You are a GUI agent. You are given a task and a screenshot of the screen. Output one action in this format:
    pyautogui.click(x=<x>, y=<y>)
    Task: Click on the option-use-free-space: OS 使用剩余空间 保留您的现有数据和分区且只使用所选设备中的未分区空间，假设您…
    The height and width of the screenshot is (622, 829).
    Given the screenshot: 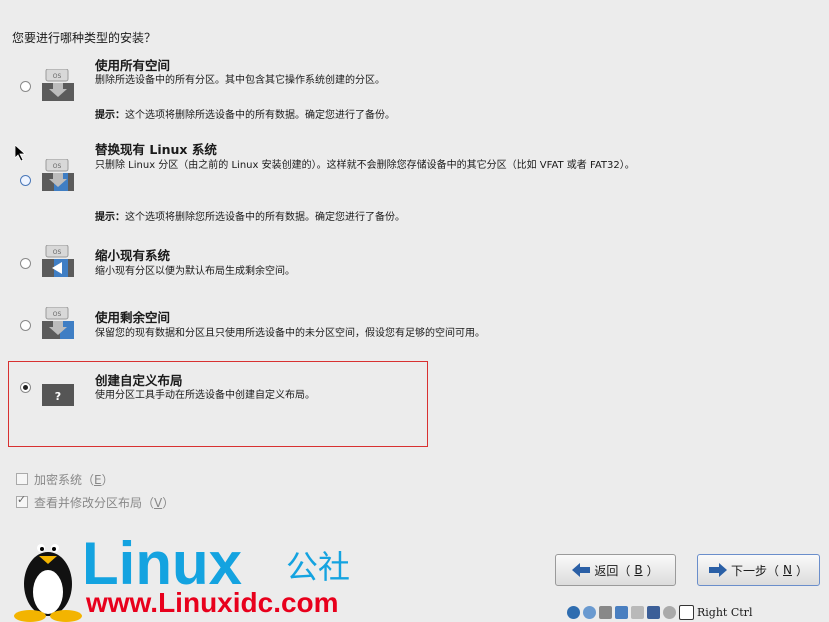 What is the action you would take?
    pyautogui.click(x=380, y=327)
    